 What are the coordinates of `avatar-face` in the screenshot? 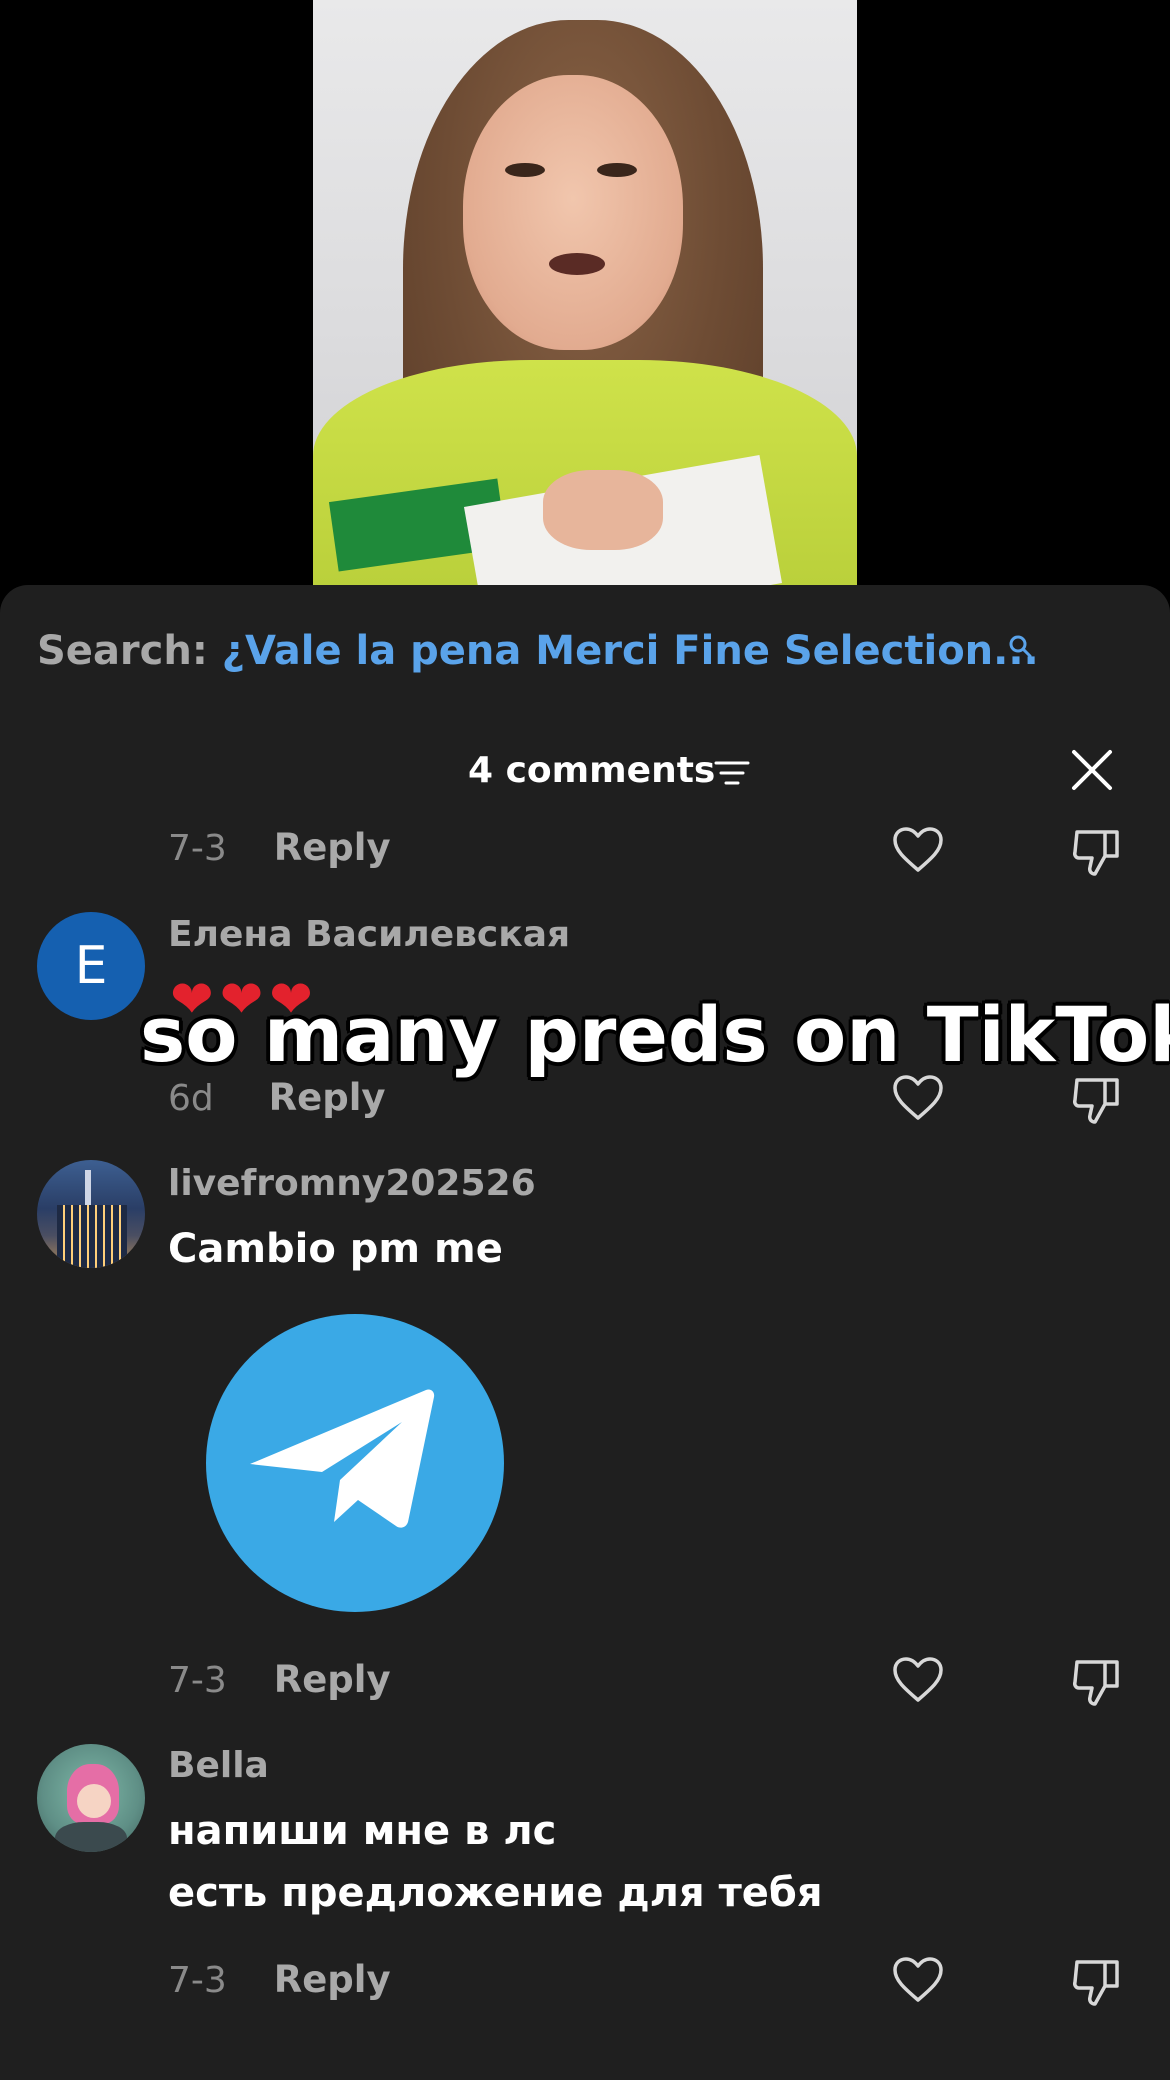 It's located at (94, 1801).